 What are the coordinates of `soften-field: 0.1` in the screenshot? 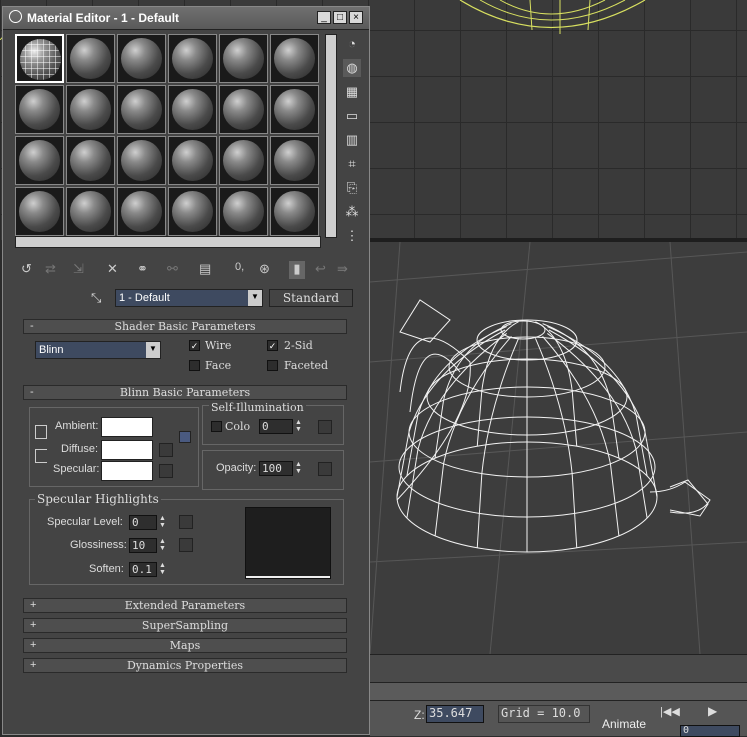 It's located at (143, 569).